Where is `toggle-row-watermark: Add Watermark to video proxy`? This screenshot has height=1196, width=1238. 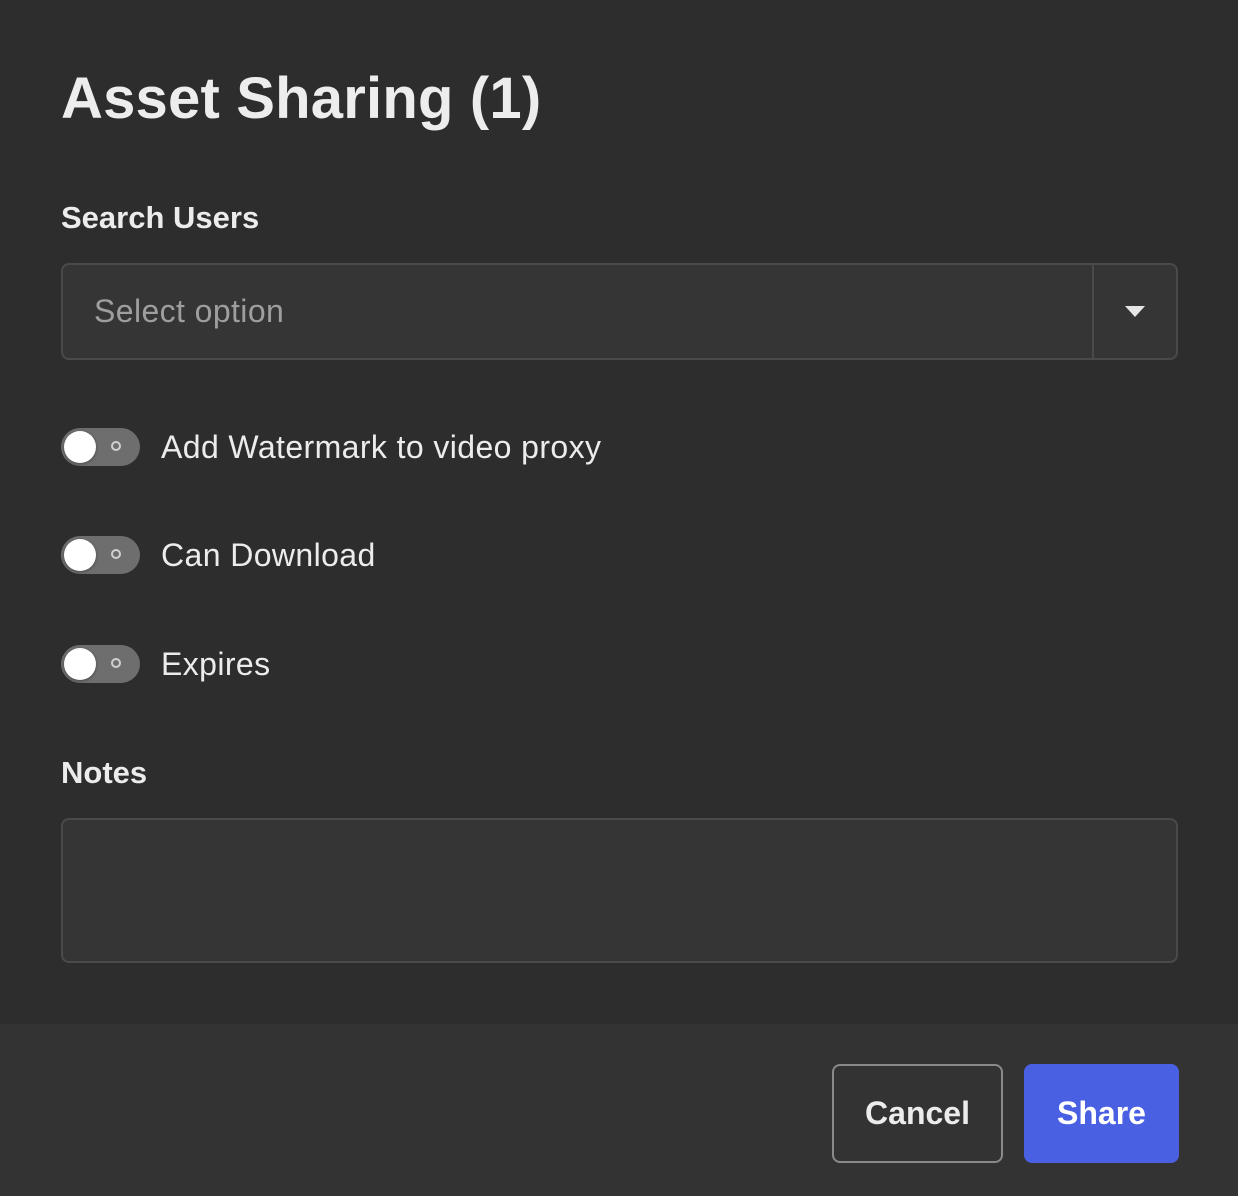
toggle-row-watermark: Add Watermark to video proxy is located at coordinates (331, 447).